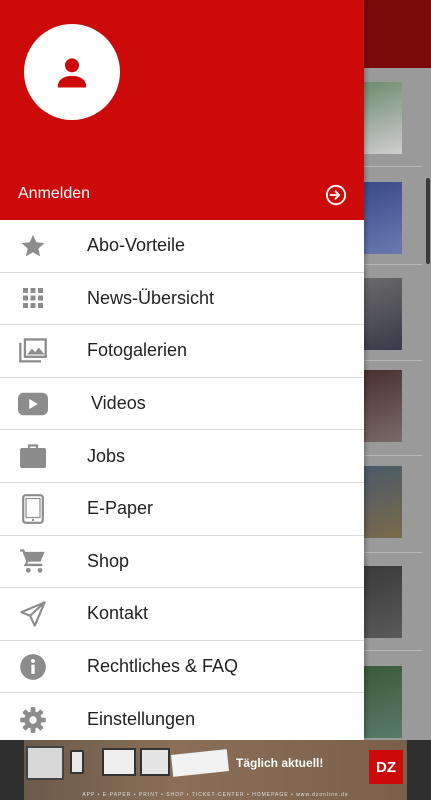 This screenshot has width=431, height=800. Describe the element at coordinates (33, 456) in the screenshot. I see `briefcase-icon` at that location.